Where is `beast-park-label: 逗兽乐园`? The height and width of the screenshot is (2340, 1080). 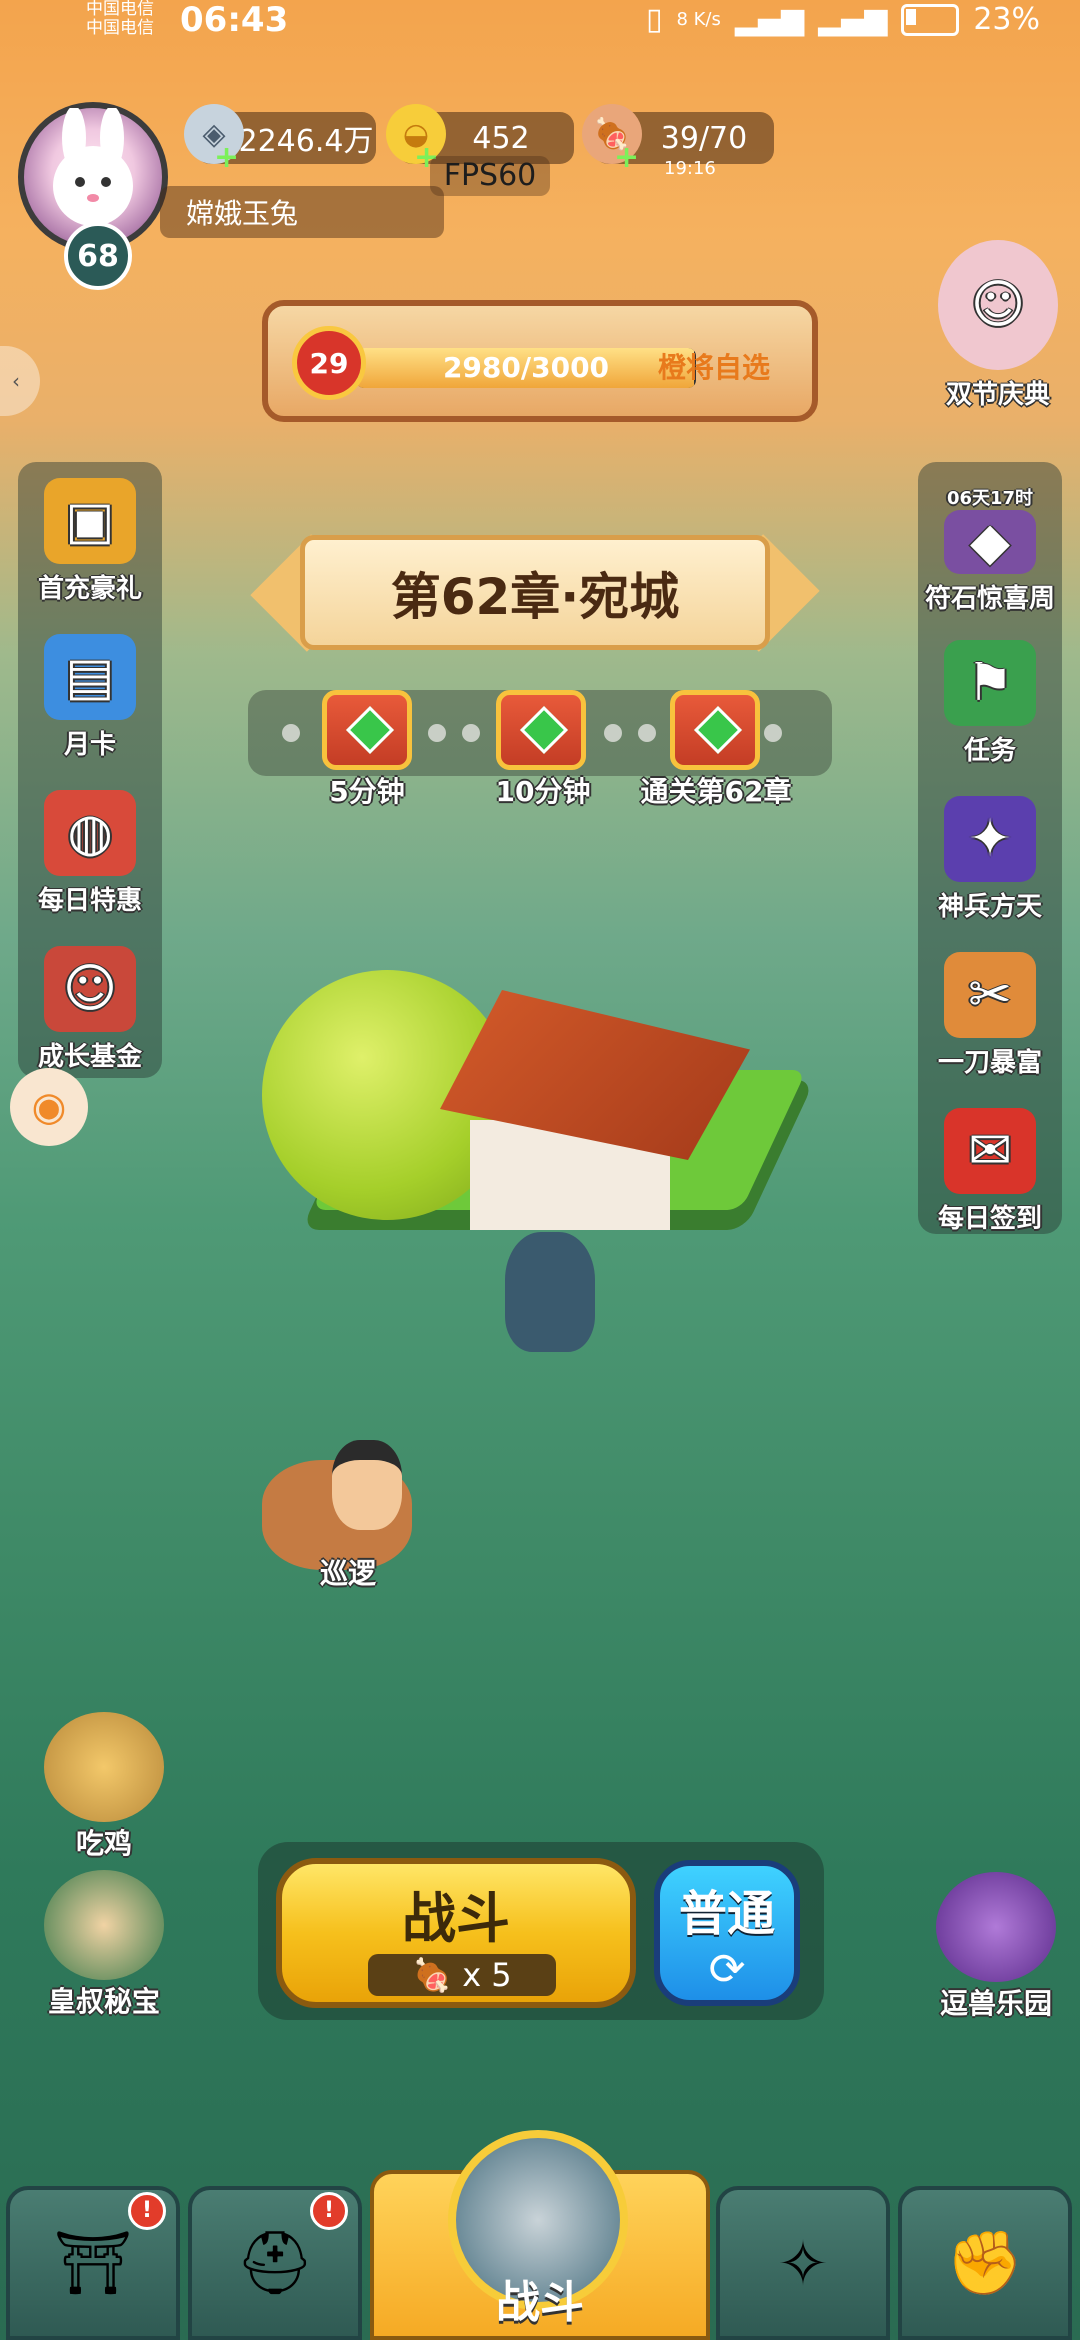
beast-park-label: 逗兽乐园 is located at coordinates (995, 2003).